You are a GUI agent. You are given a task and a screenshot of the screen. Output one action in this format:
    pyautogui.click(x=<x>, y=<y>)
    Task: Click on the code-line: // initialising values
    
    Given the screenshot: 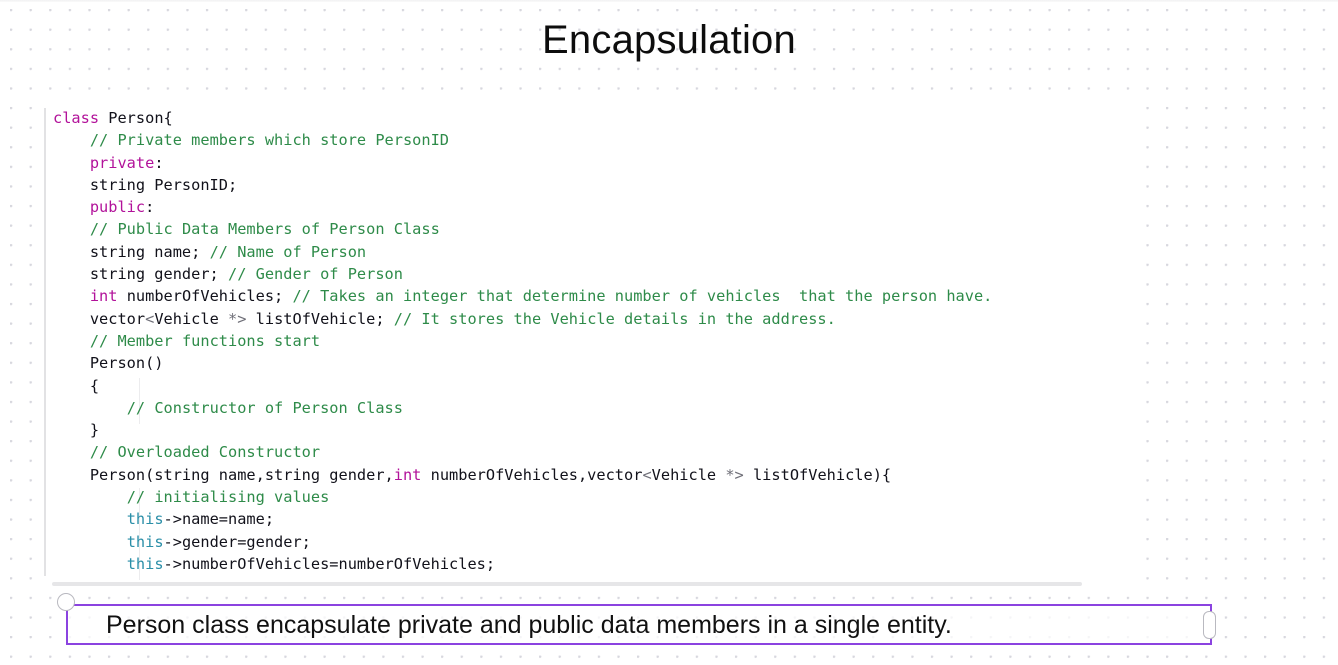 What is the action you would take?
    pyautogui.click(x=593, y=497)
    